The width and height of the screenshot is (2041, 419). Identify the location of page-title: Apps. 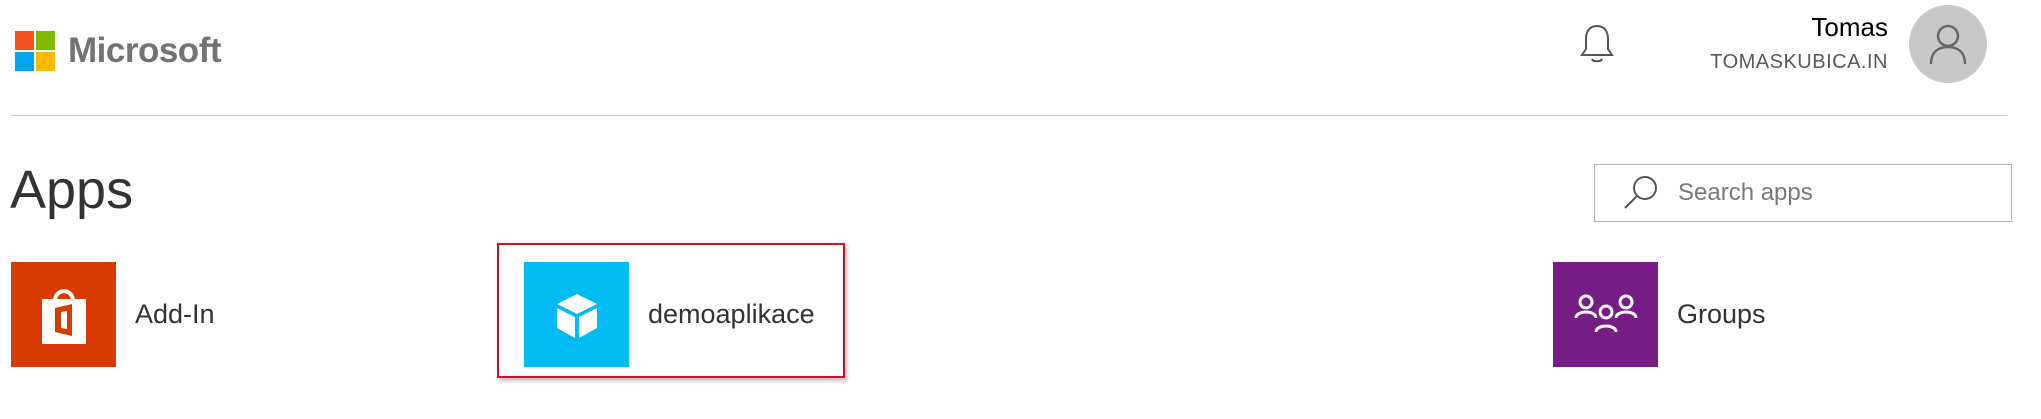
(72, 190).